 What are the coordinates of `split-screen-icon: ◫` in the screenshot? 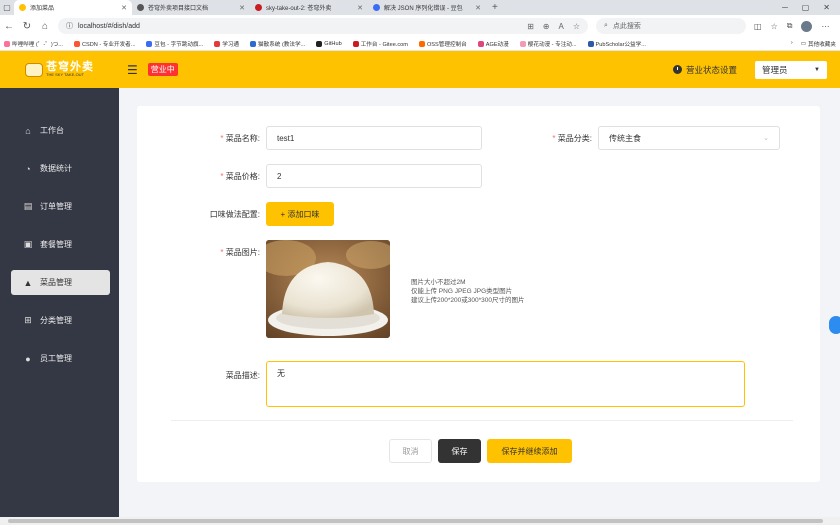 It's located at (758, 26).